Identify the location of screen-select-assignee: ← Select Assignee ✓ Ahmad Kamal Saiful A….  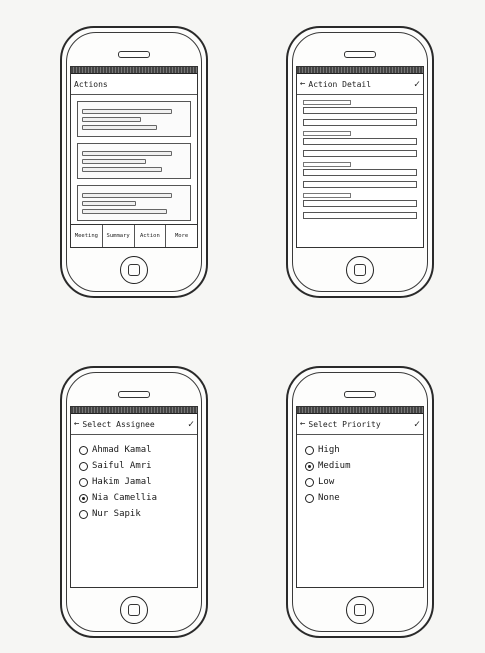
(134, 497).